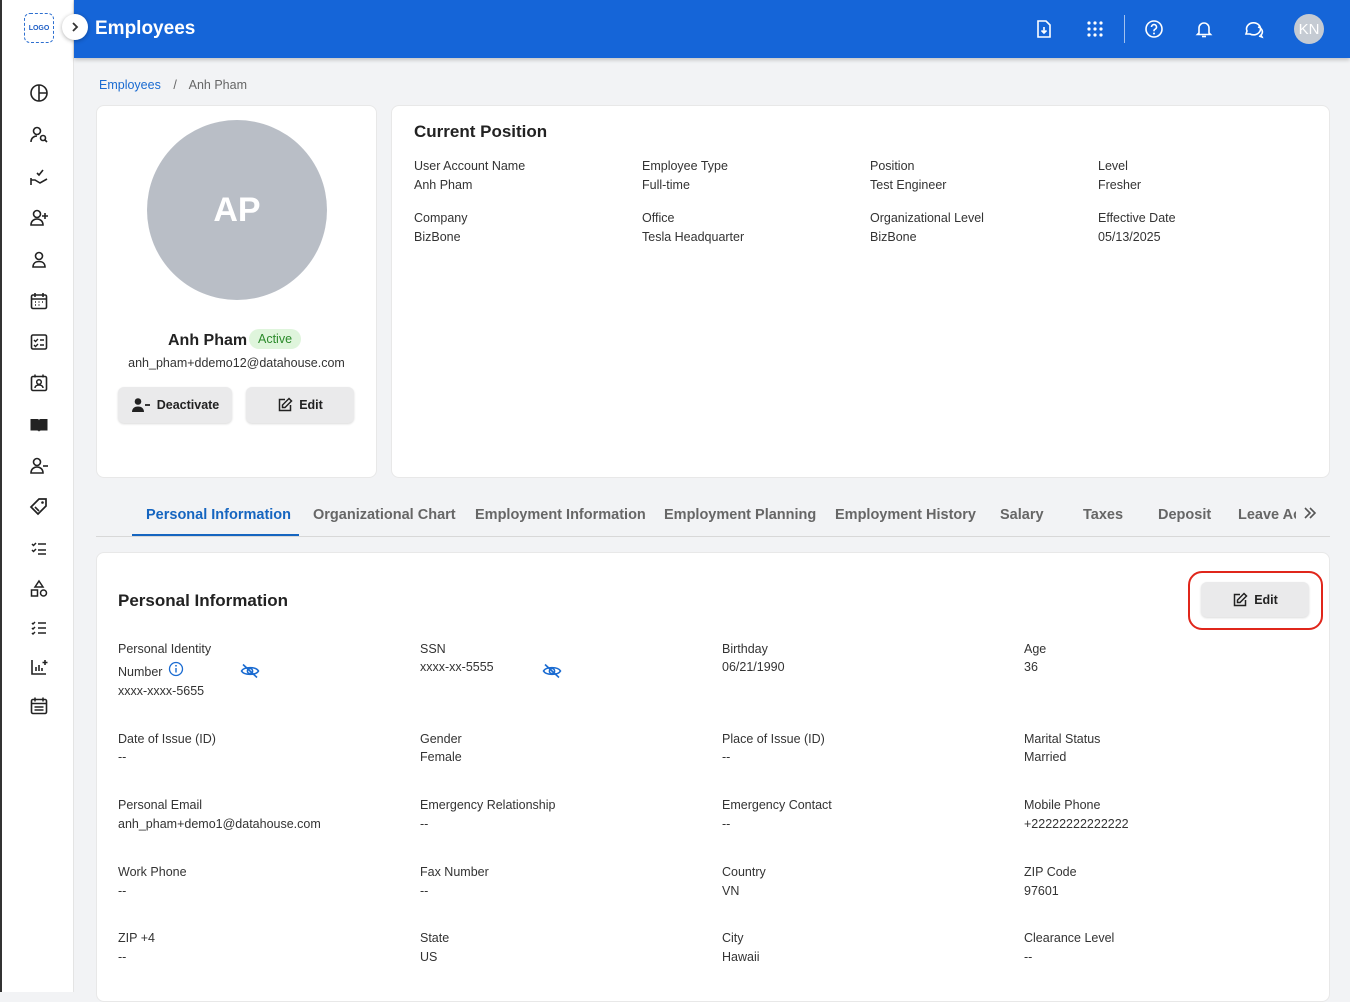 The image size is (1350, 1002). What do you see at coordinates (560, 515) in the screenshot?
I see `tab-employment-information: Employment Information` at bounding box center [560, 515].